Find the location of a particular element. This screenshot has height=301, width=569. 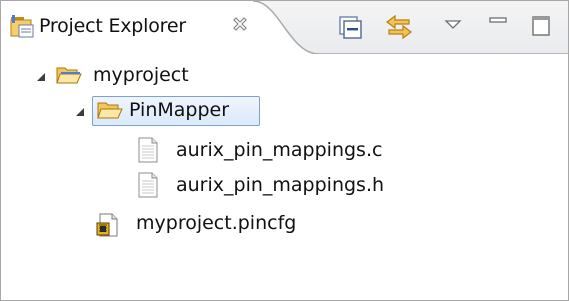

open-project-folder-icon is located at coordinates (69, 75).